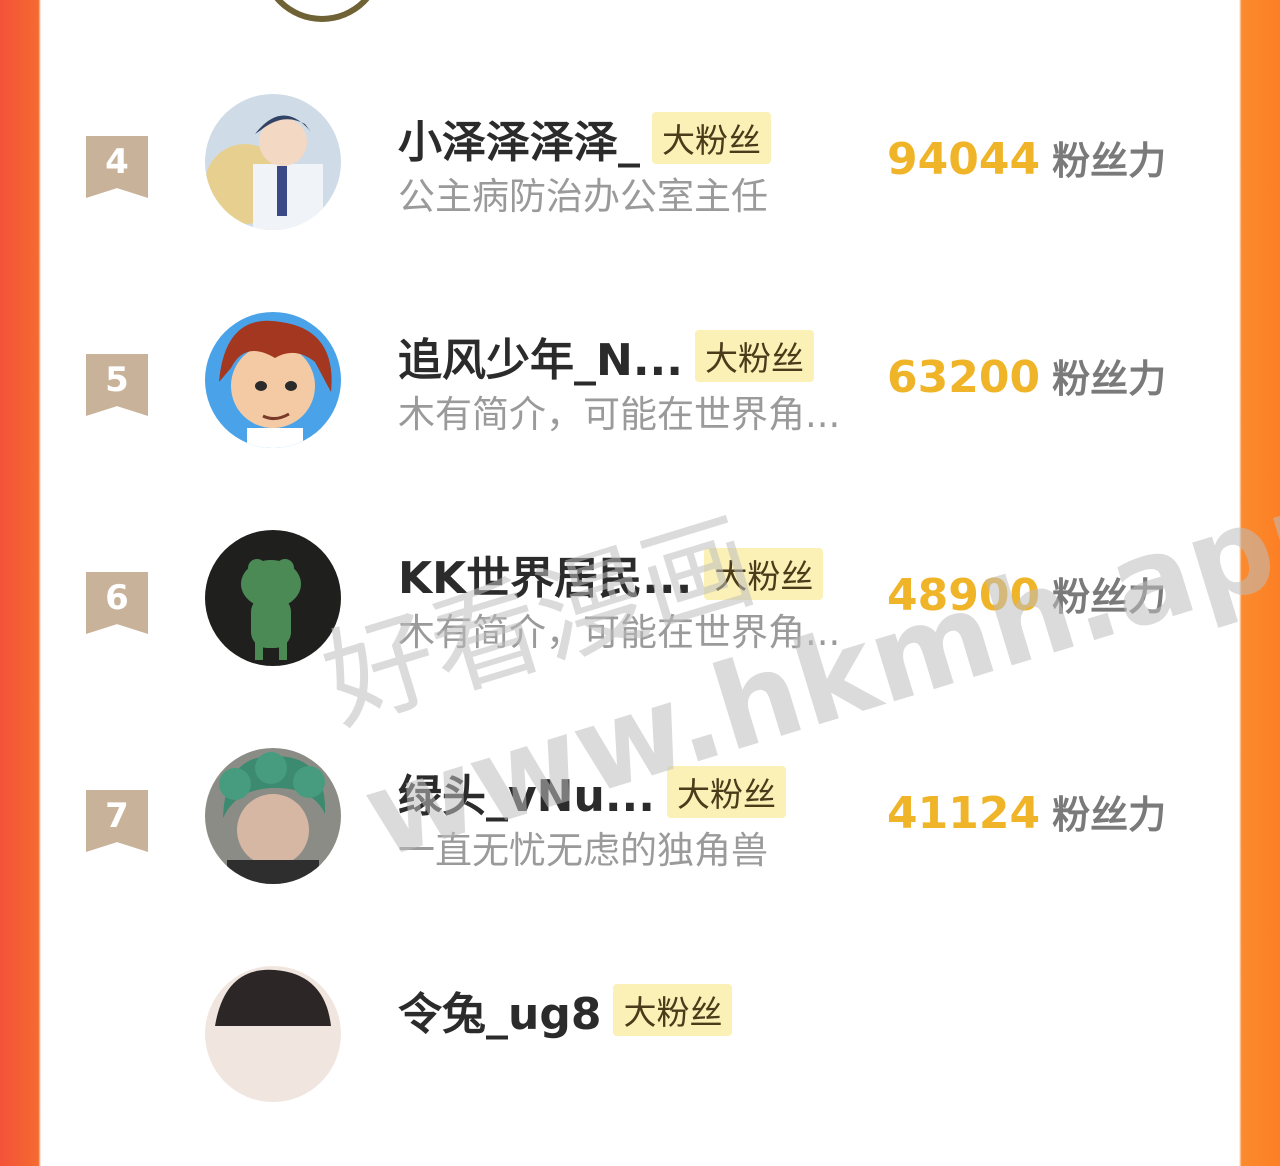  Describe the element at coordinates (117, 385) in the screenshot. I see `rank-badge: 5` at that location.